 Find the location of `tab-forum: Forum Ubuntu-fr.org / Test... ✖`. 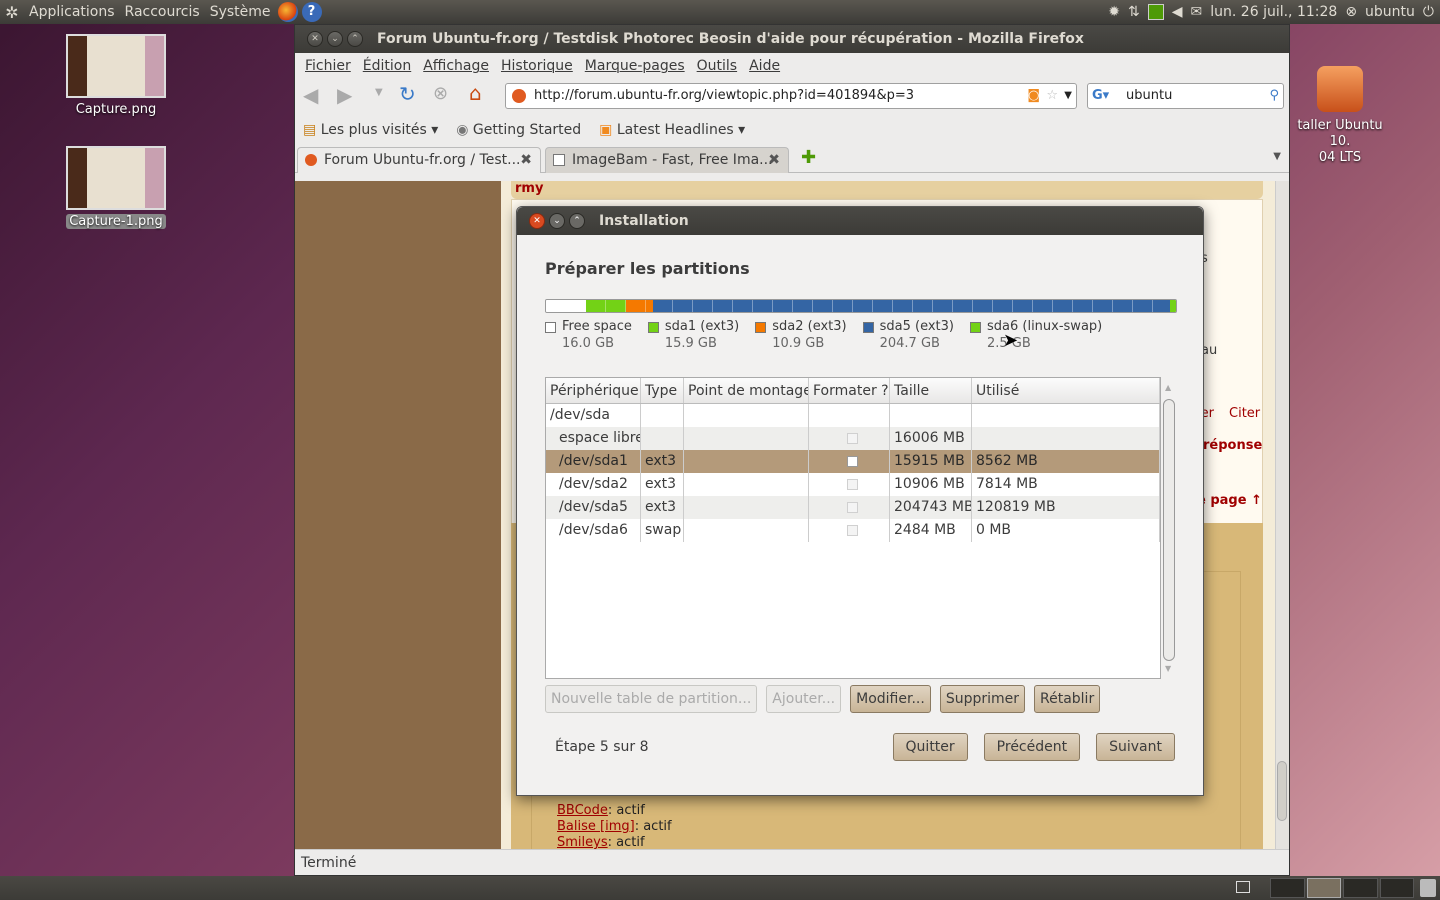

tab-forum: Forum Ubuntu-fr.org / Test... ✖ is located at coordinates (419, 160).